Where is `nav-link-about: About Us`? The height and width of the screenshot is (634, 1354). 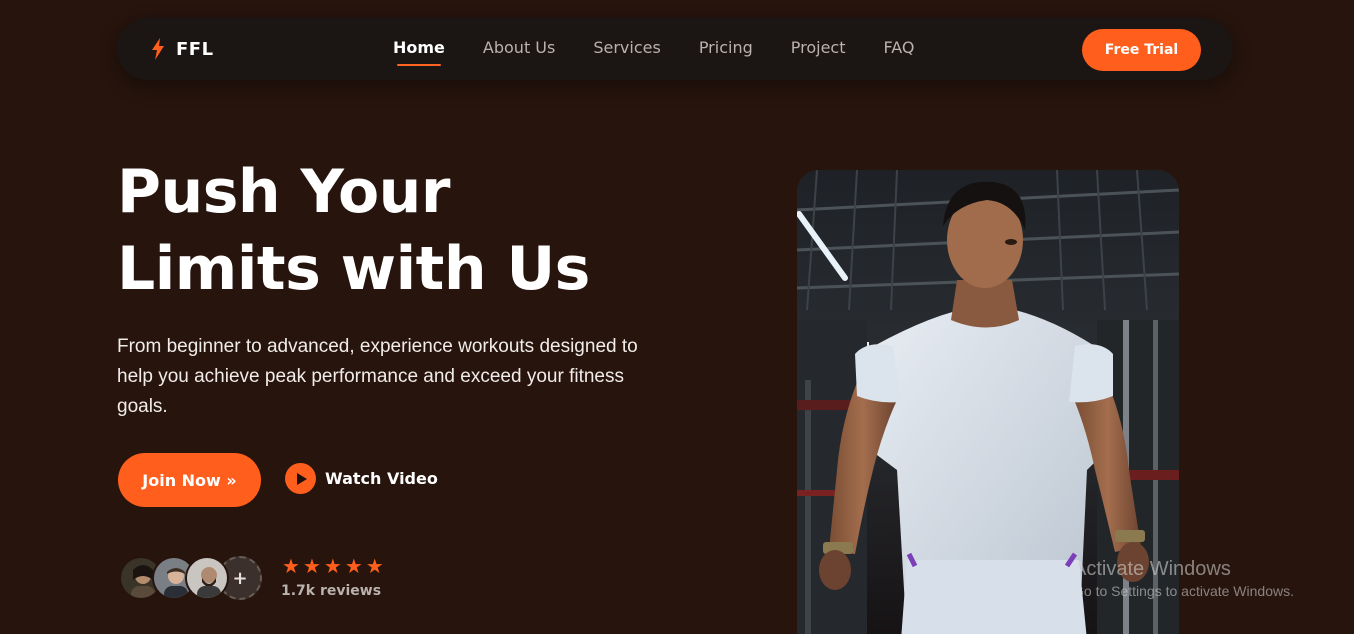 nav-link-about: About Us is located at coordinates (519, 47).